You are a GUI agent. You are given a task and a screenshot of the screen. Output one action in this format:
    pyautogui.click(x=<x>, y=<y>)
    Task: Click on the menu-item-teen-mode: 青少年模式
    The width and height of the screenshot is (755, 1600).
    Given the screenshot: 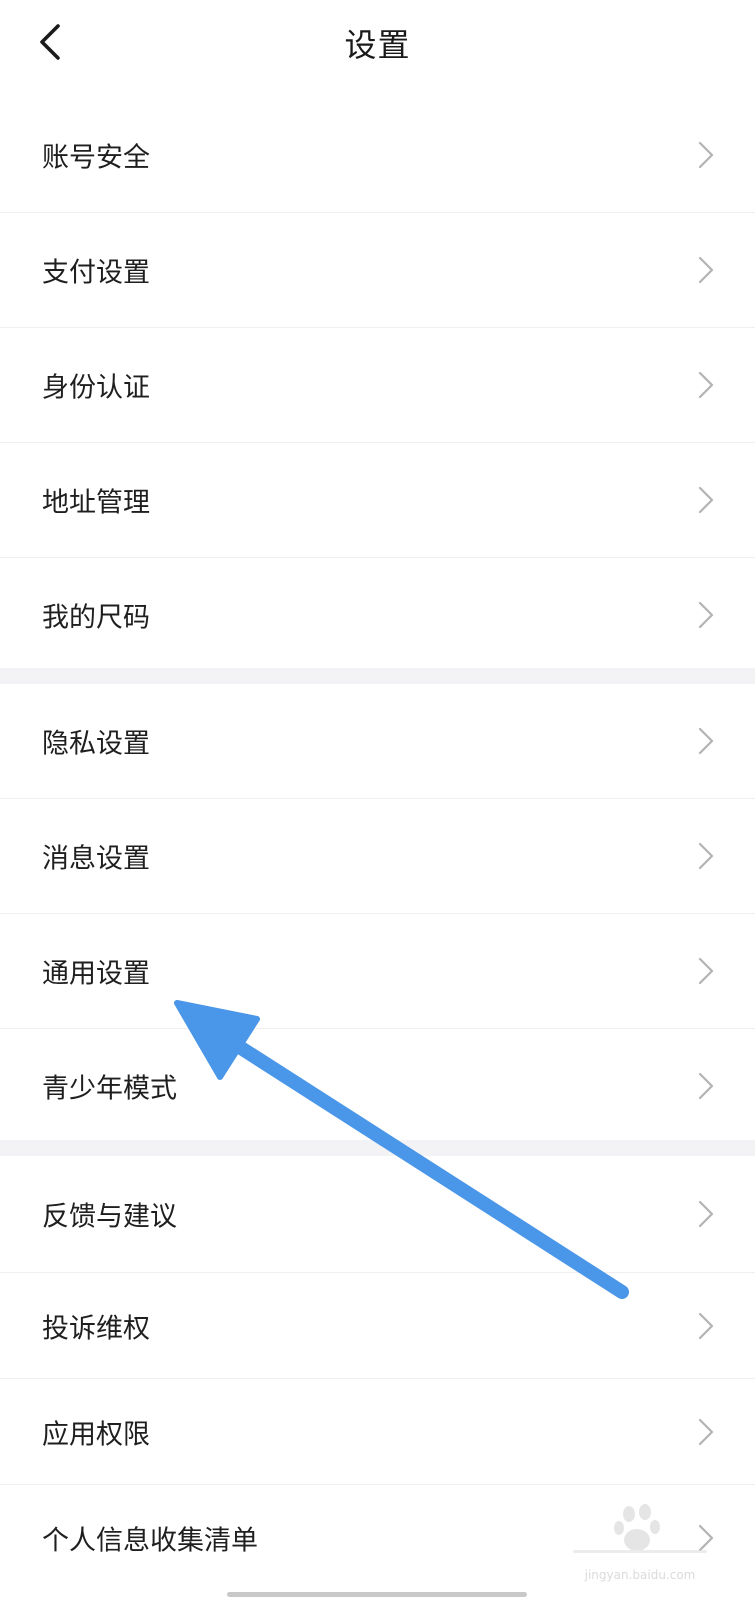 What is the action you would take?
    pyautogui.click(x=377, y=1086)
    